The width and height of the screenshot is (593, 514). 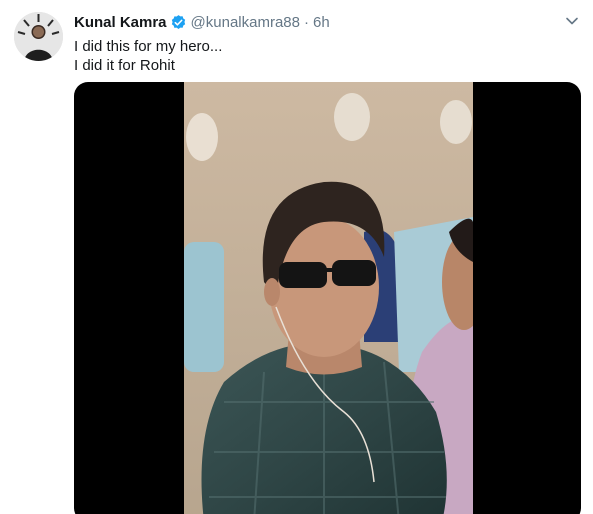 I want to click on chevron-down-icon, so click(x=572, y=21).